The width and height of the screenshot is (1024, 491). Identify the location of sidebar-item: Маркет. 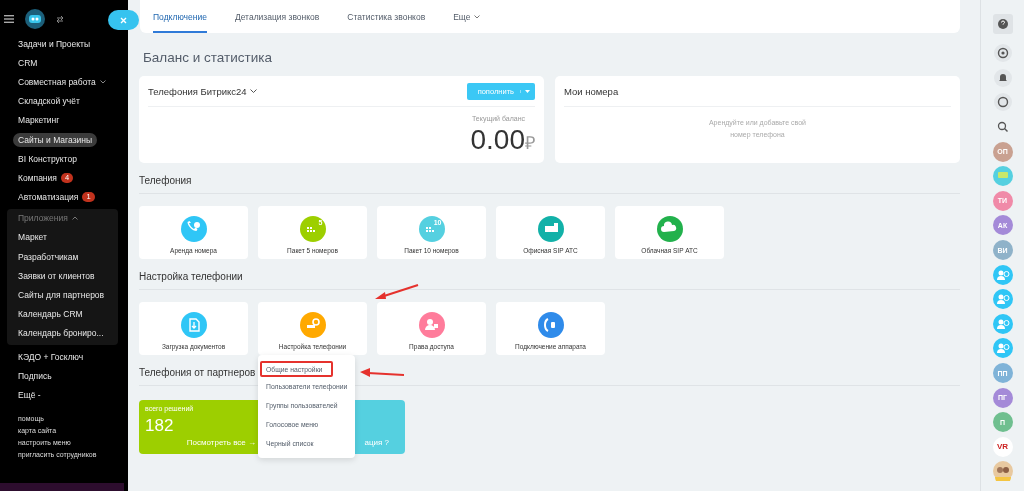
(32, 237).